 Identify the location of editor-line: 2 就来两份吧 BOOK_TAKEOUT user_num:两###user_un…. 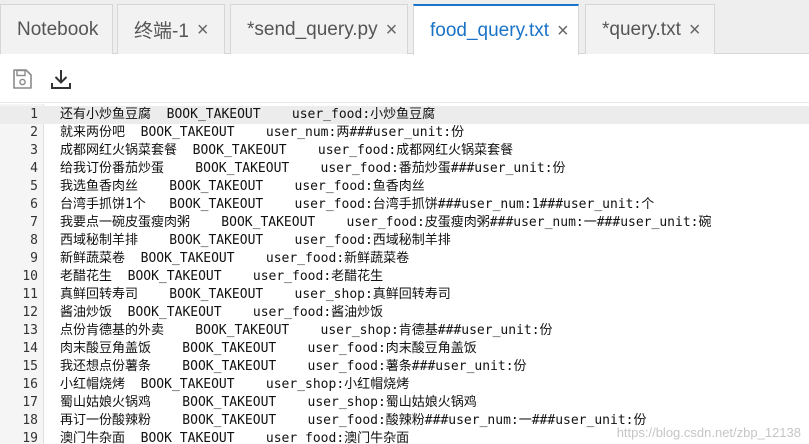
(404, 133).